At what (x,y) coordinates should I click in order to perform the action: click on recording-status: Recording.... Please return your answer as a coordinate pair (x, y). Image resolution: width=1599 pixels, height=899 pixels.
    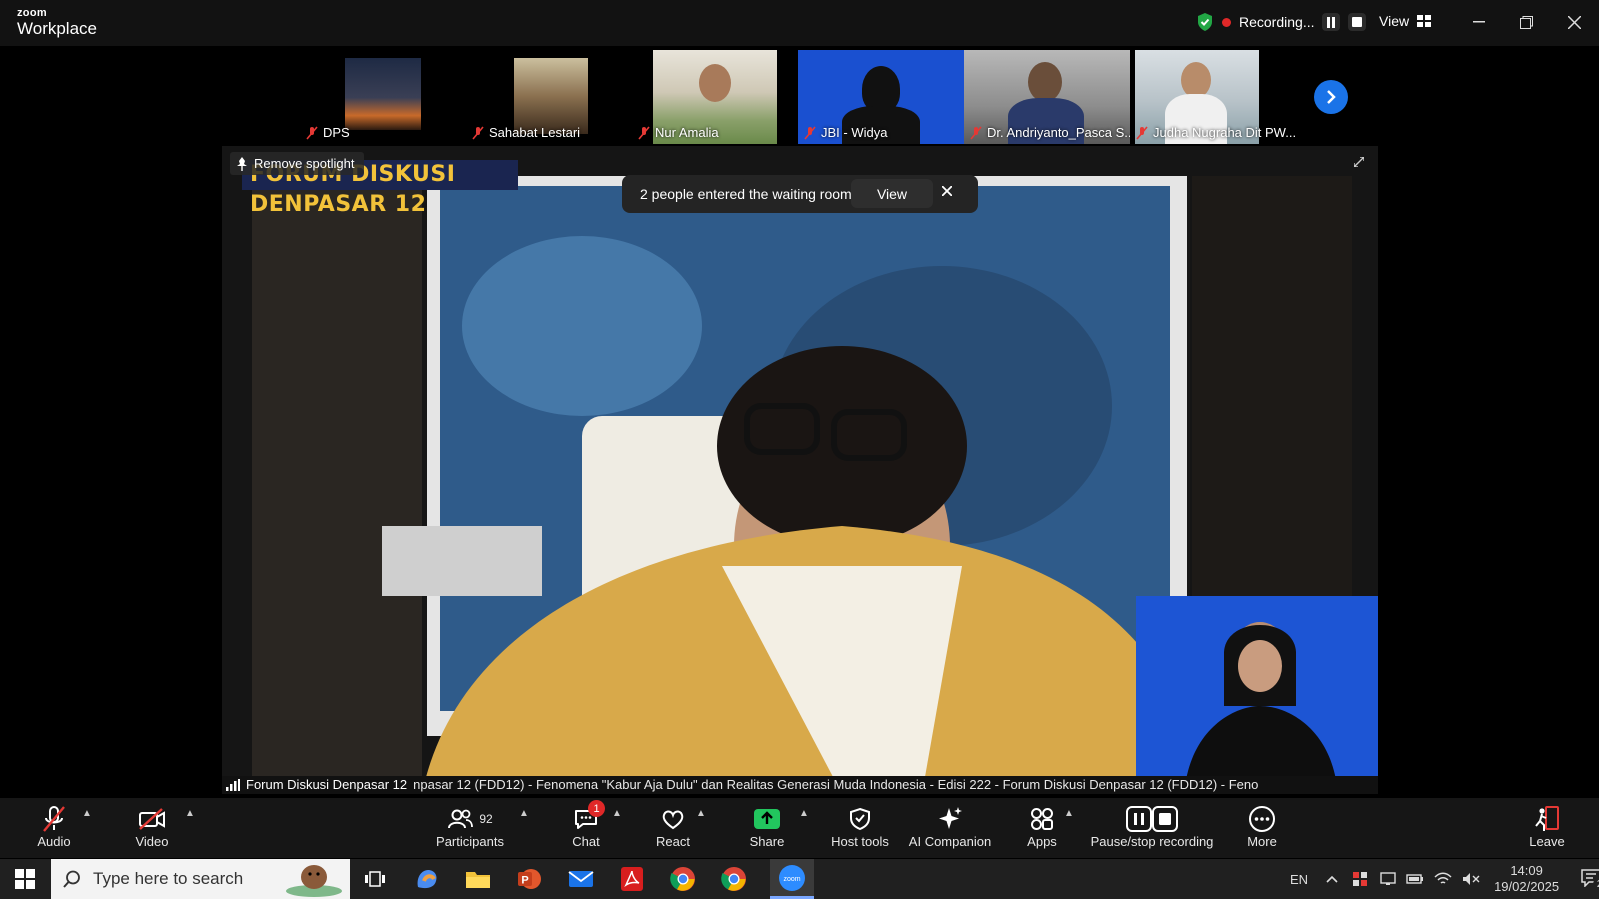
    Looking at the image, I should click on (1281, 22).